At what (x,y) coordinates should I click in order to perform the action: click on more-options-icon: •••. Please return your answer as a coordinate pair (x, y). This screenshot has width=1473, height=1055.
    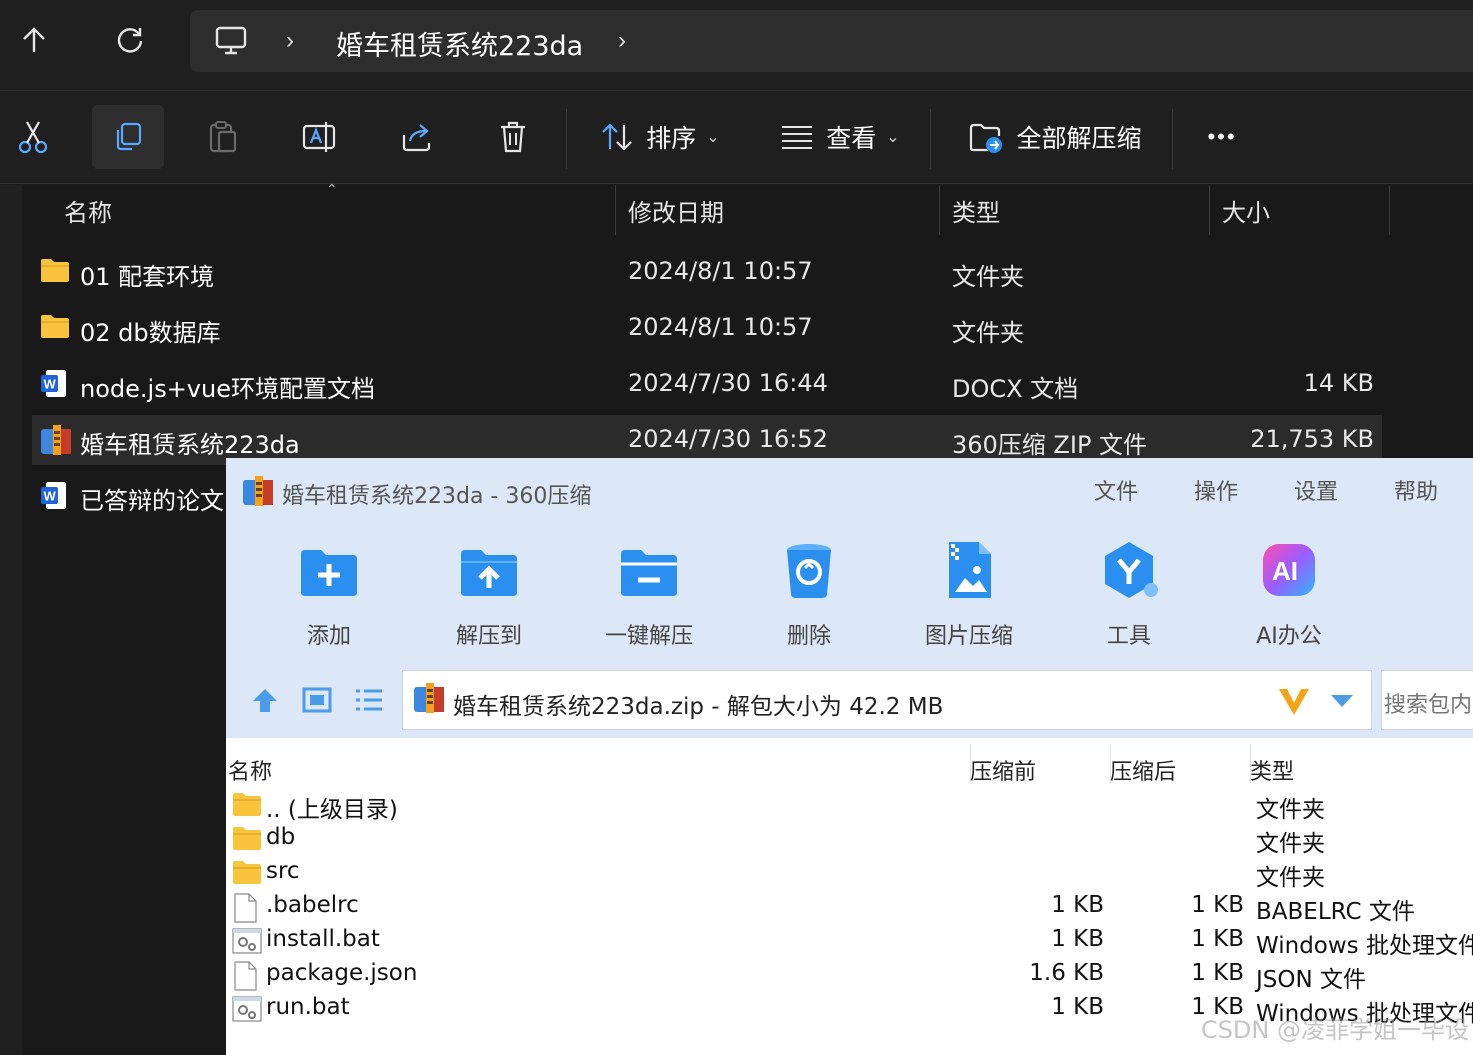
    Looking at the image, I should click on (1222, 137).